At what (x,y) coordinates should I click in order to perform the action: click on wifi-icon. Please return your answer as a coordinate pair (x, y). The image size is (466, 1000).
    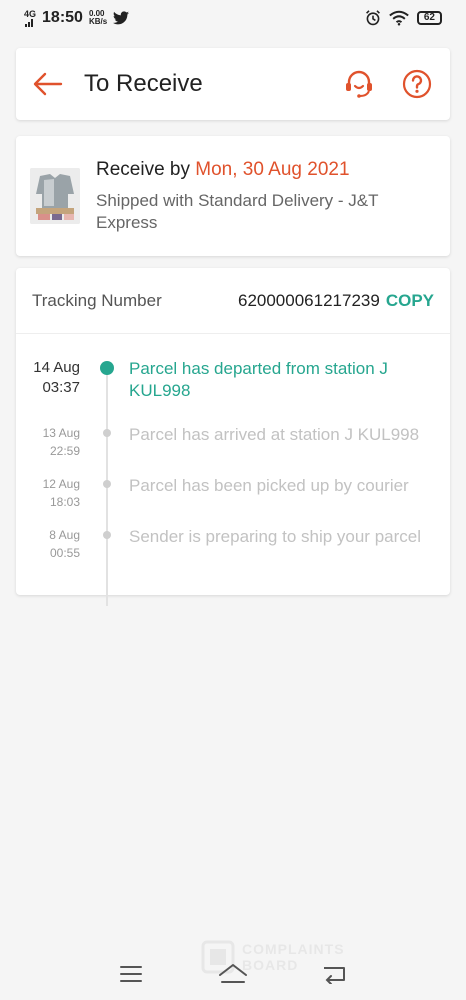
    Looking at the image, I should click on (399, 18).